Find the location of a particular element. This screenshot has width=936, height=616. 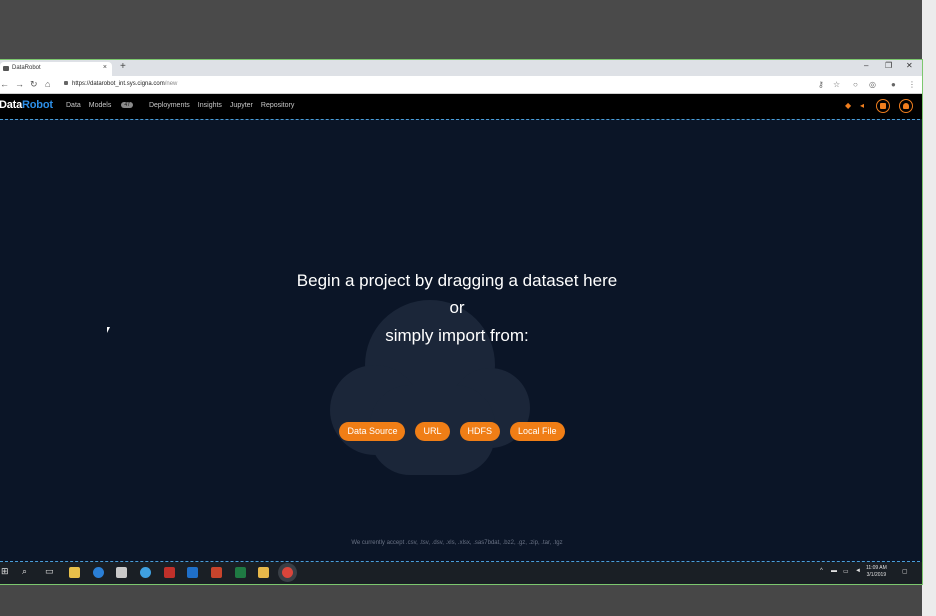

lock-icon is located at coordinates (66, 83).